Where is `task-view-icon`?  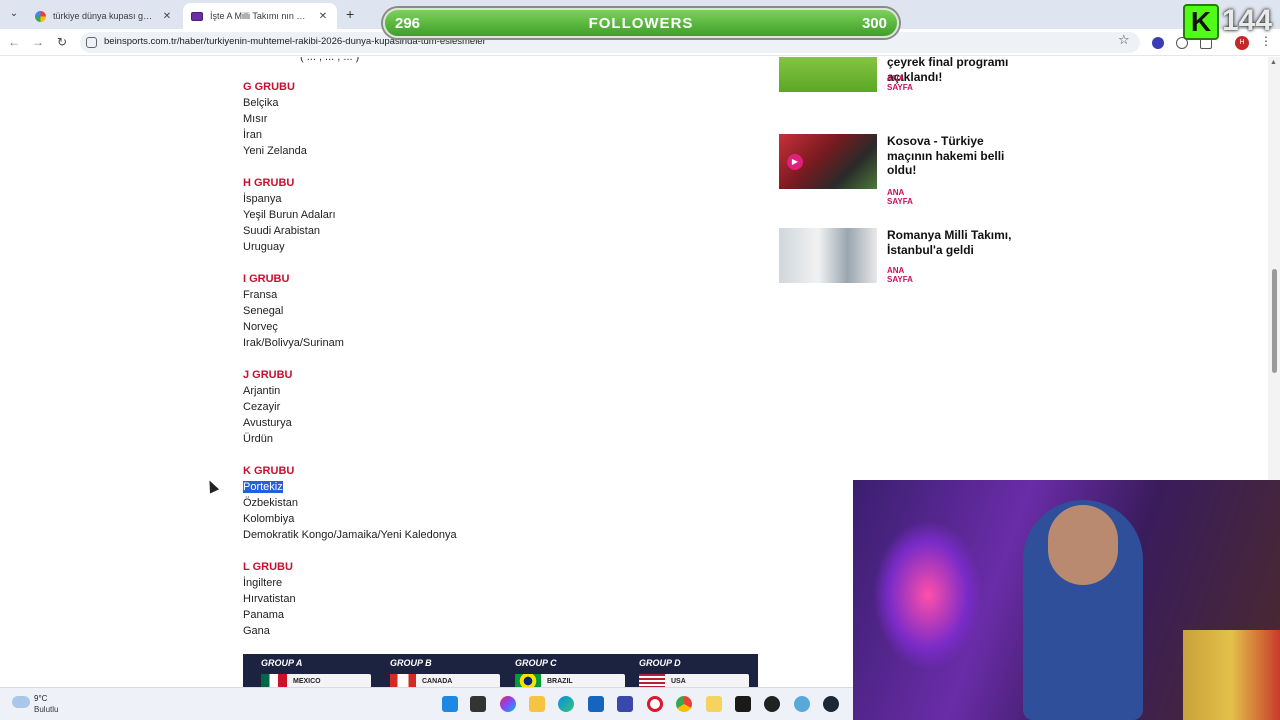 task-view-icon is located at coordinates (478, 704).